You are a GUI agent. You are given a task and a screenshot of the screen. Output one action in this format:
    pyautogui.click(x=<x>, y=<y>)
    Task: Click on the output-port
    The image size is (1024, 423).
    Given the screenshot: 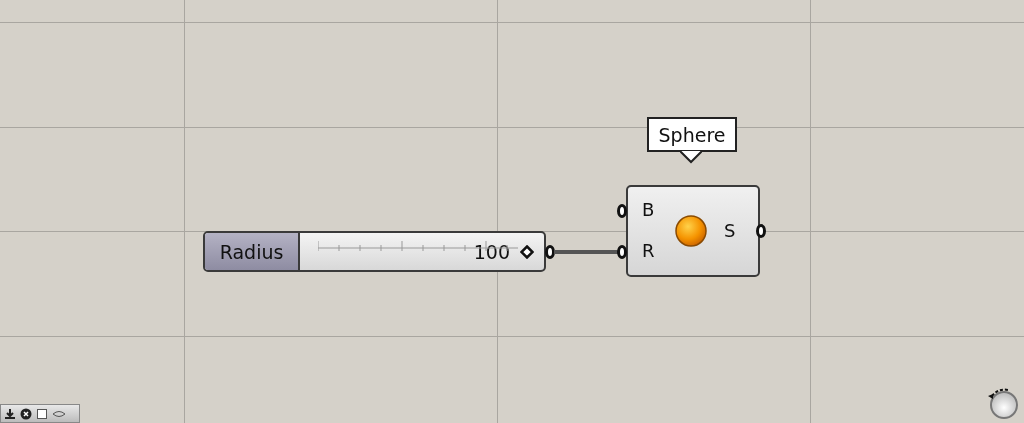 What is the action you would take?
    pyautogui.click(x=761, y=231)
    